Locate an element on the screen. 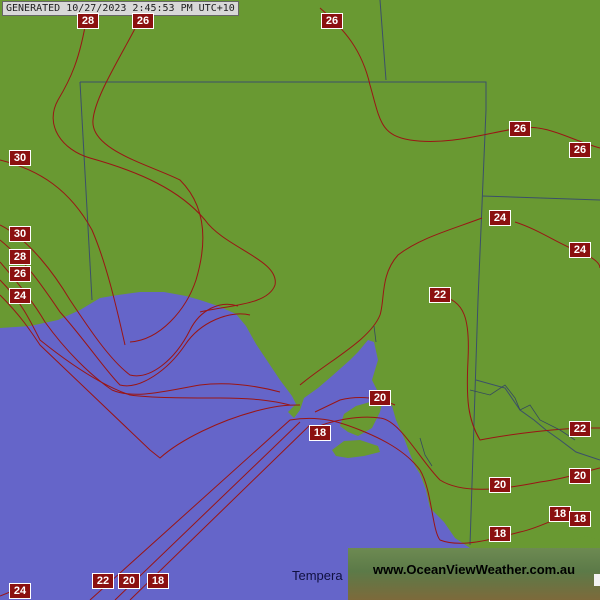 The height and width of the screenshot is (600, 600). brand-banner: www.OceanViewWeather.com.au is located at coordinates (474, 574).